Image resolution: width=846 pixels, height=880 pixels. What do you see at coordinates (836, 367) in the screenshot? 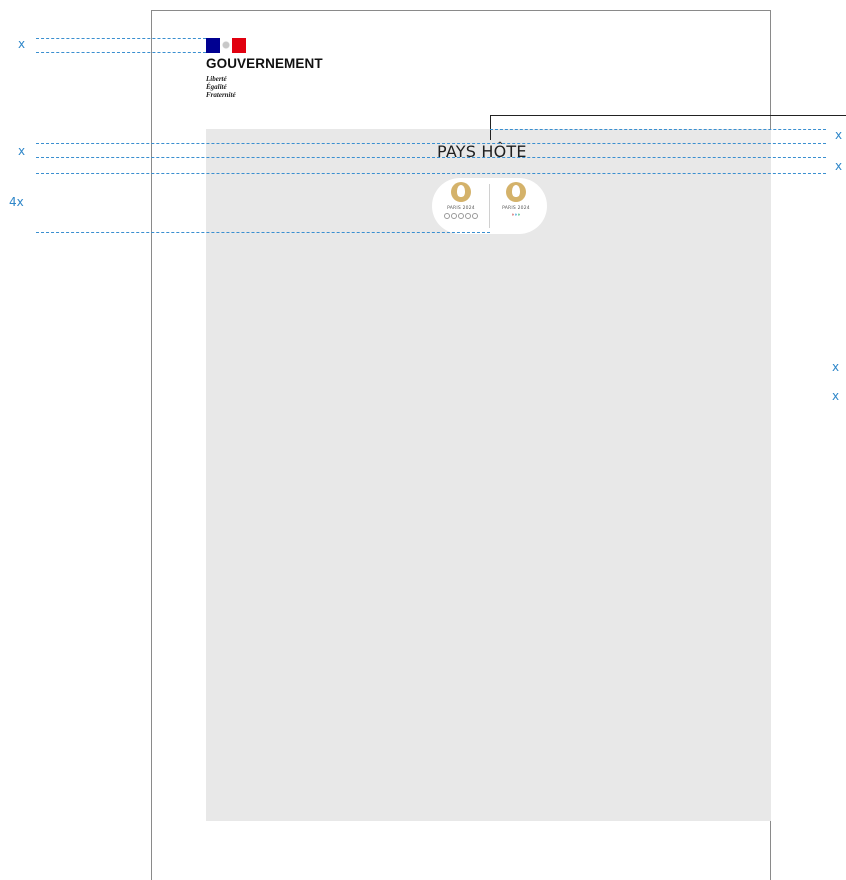
I see `measure-mark-right-3: x` at bounding box center [836, 367].